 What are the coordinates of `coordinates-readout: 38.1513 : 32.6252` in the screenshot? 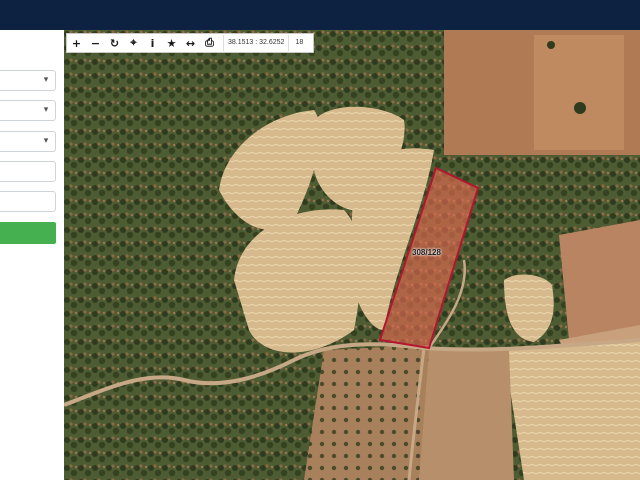 It's located at (256, 43).